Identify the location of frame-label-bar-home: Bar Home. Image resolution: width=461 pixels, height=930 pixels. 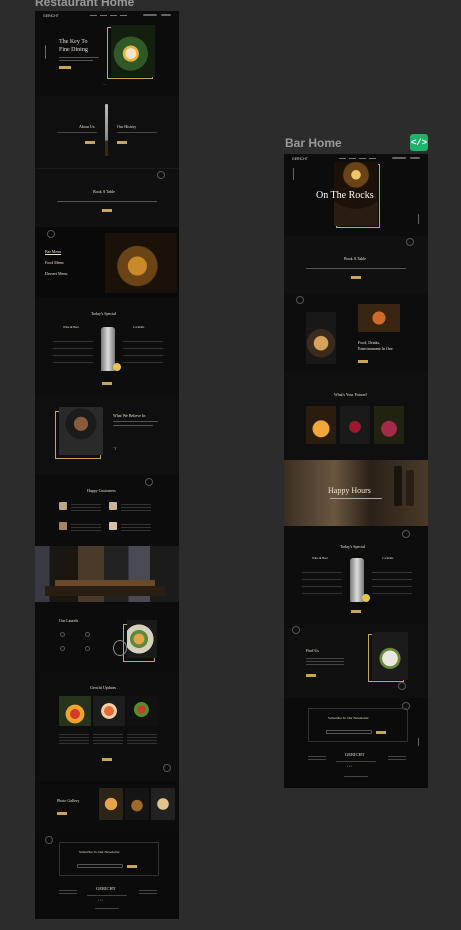
(313, 143).